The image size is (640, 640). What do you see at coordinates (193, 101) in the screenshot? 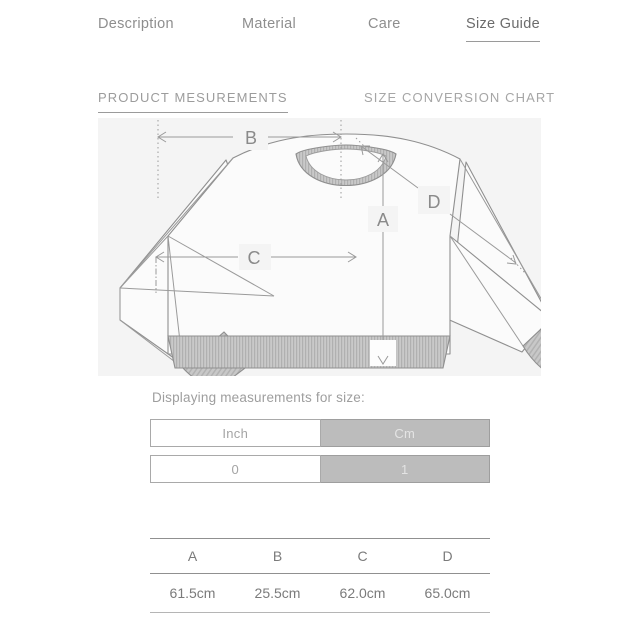
I see `section-header-product-measurements: PRODUCT MESUREMENTS` at bounding box center [193, 101].